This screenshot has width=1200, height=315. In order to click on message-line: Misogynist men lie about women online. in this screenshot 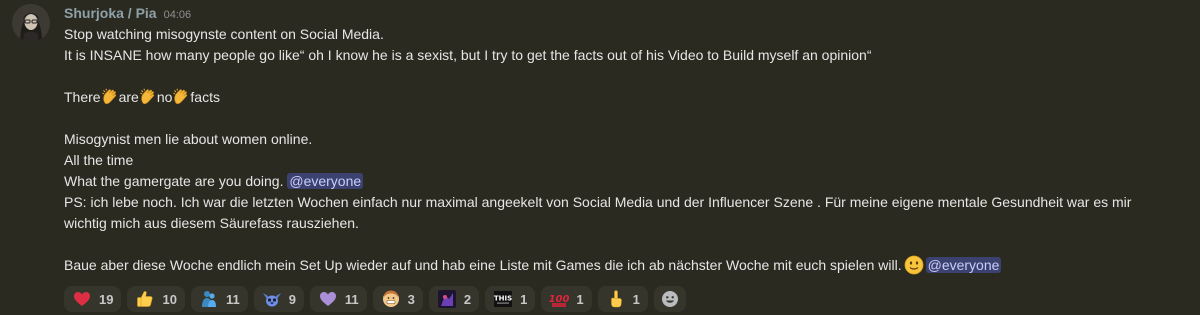, I will do `click(188, 139)`.